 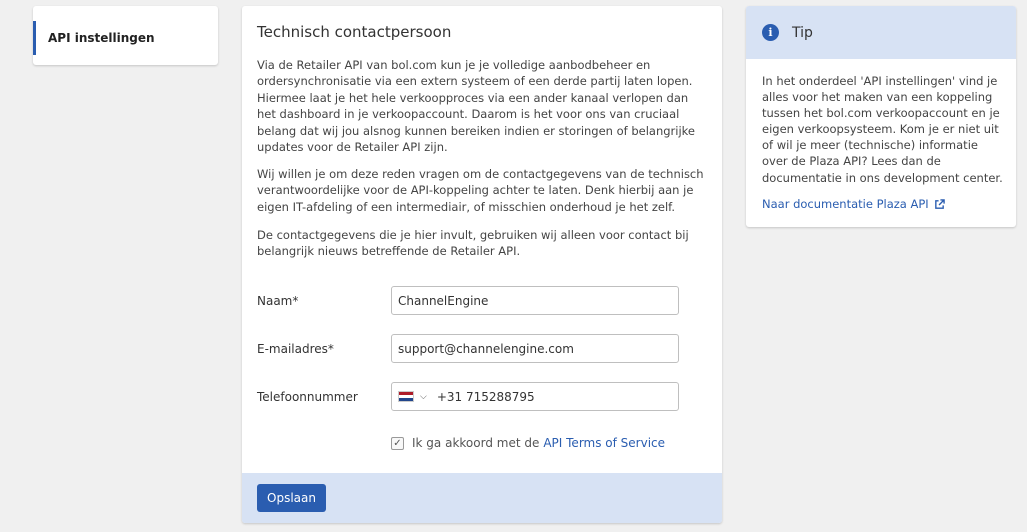 What do you see at coordinates (482, 498) in the screenshot?
I see `form-footer: Opslaan` at bounding box center [482, 498].